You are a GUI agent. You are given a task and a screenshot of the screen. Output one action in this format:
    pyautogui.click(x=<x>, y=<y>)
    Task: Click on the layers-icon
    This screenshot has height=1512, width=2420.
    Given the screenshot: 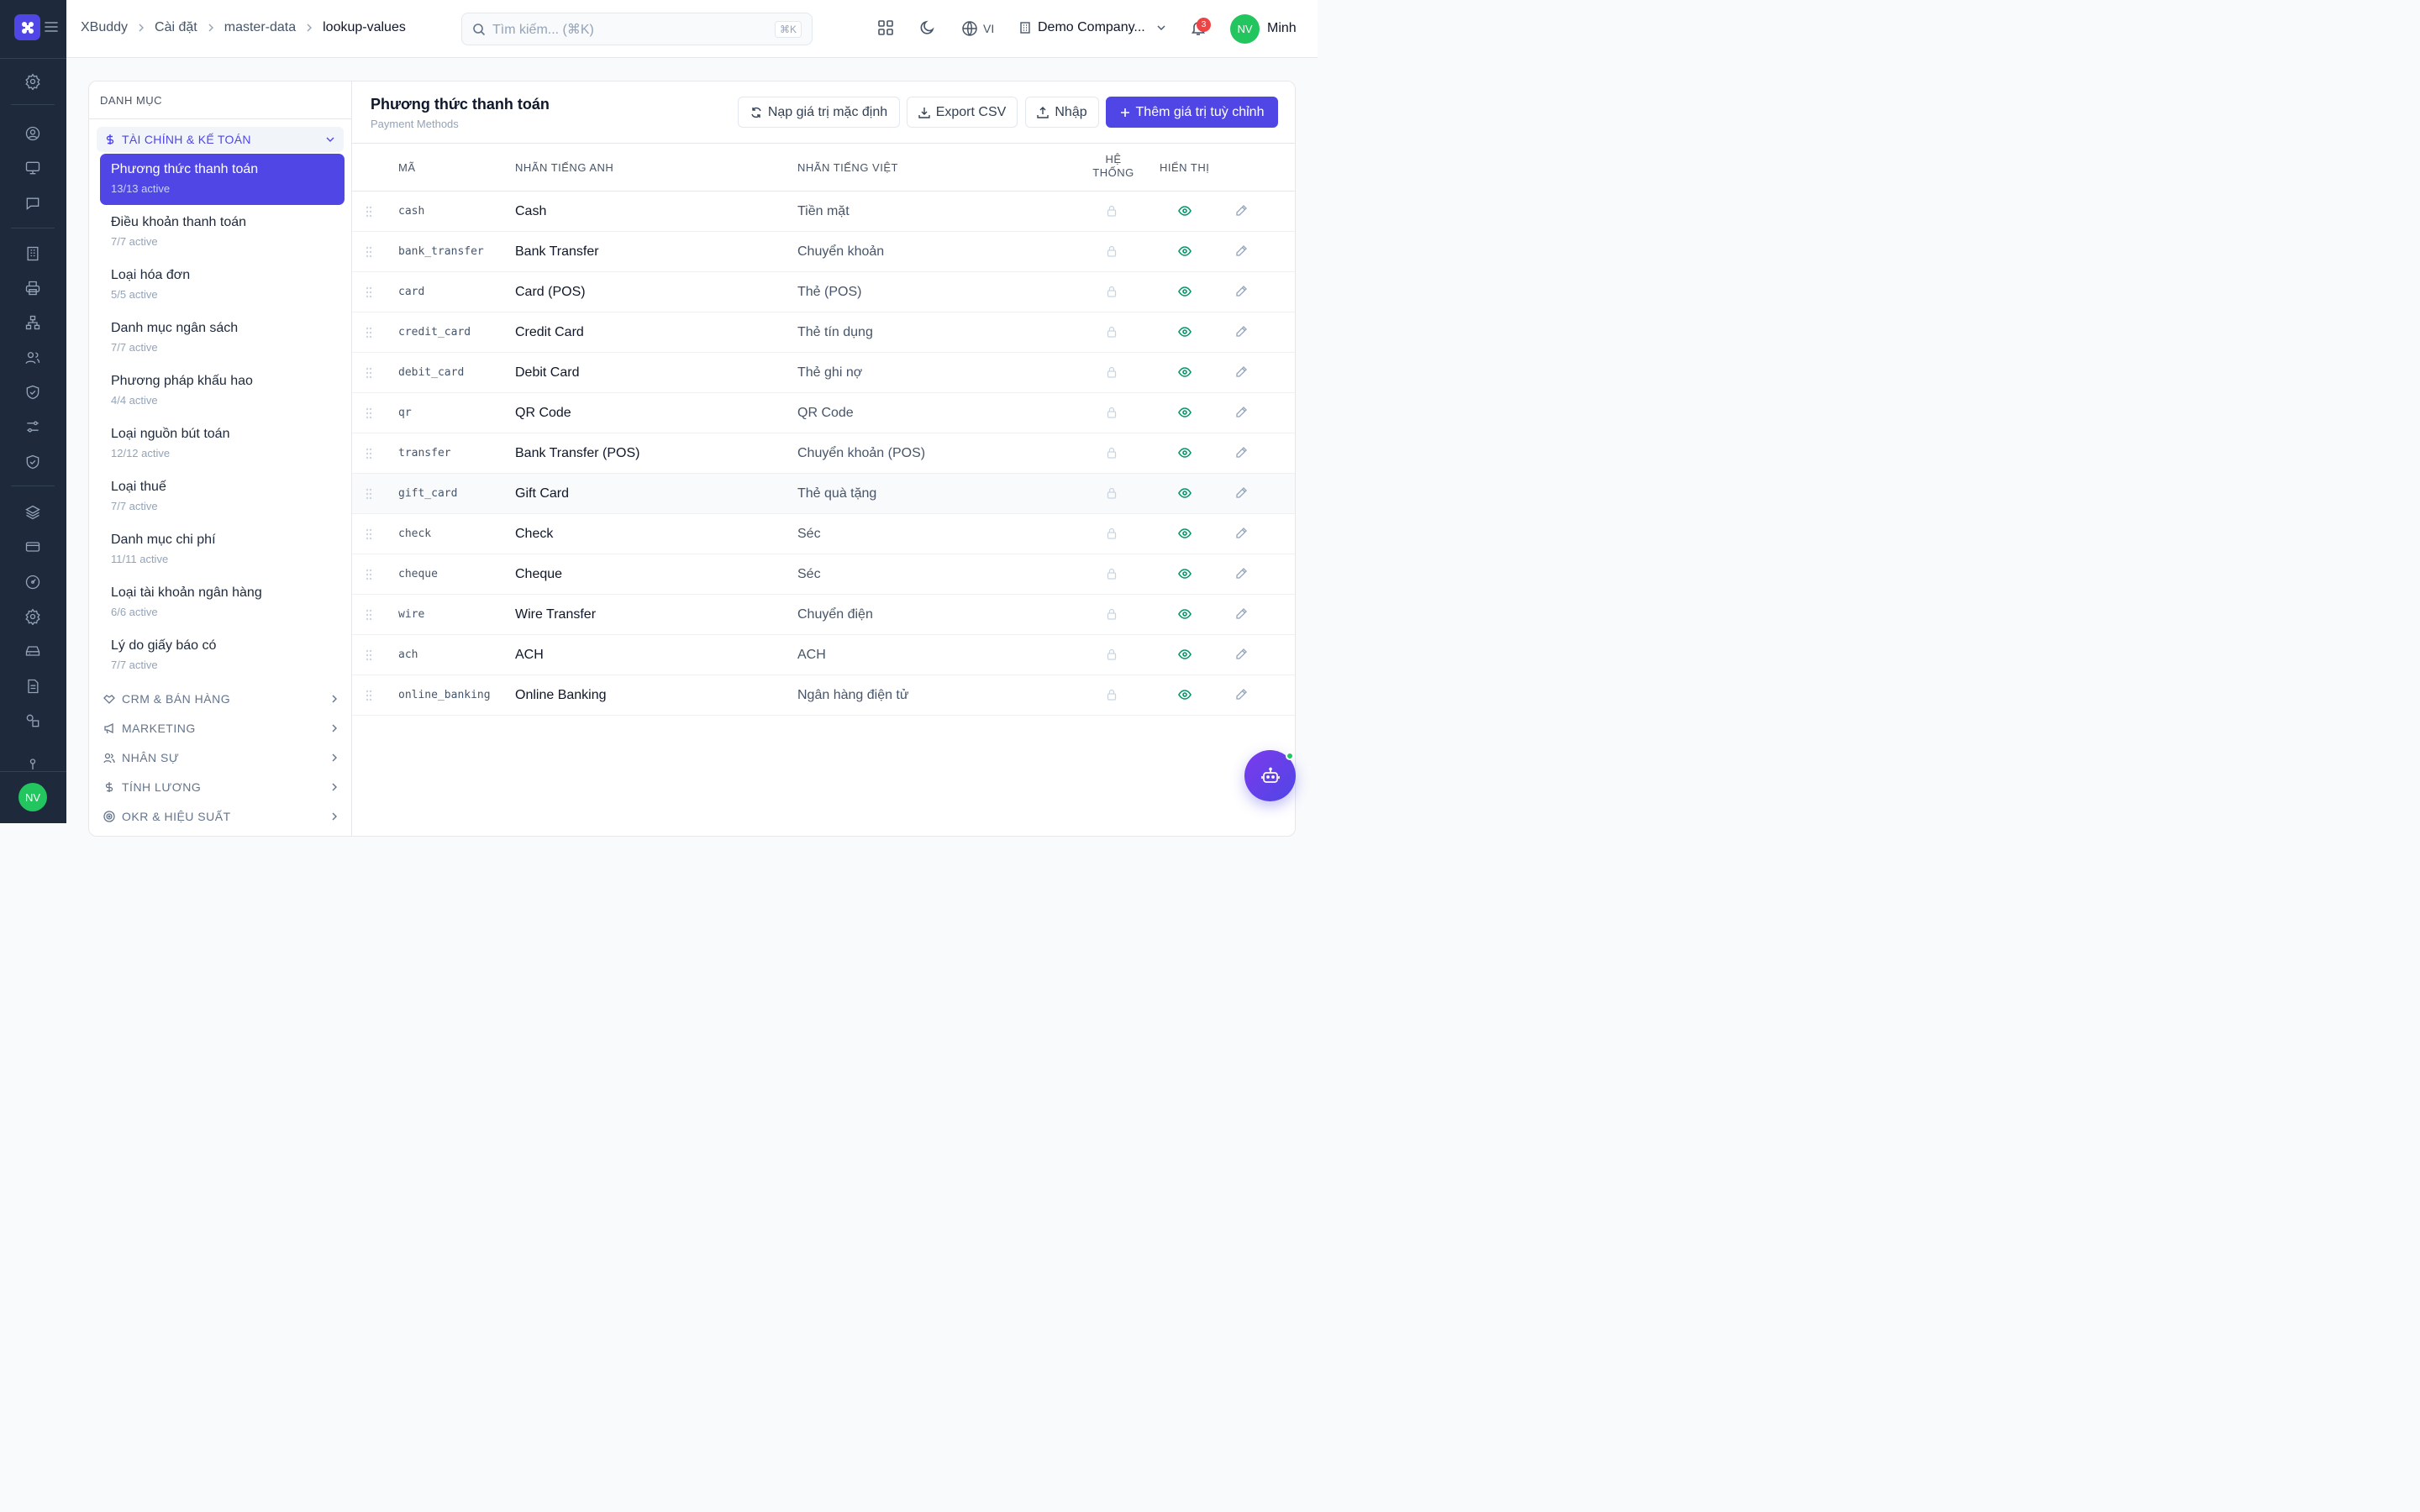 What is the action you would take?
    pyautogui.click(x=33, y=512)
    